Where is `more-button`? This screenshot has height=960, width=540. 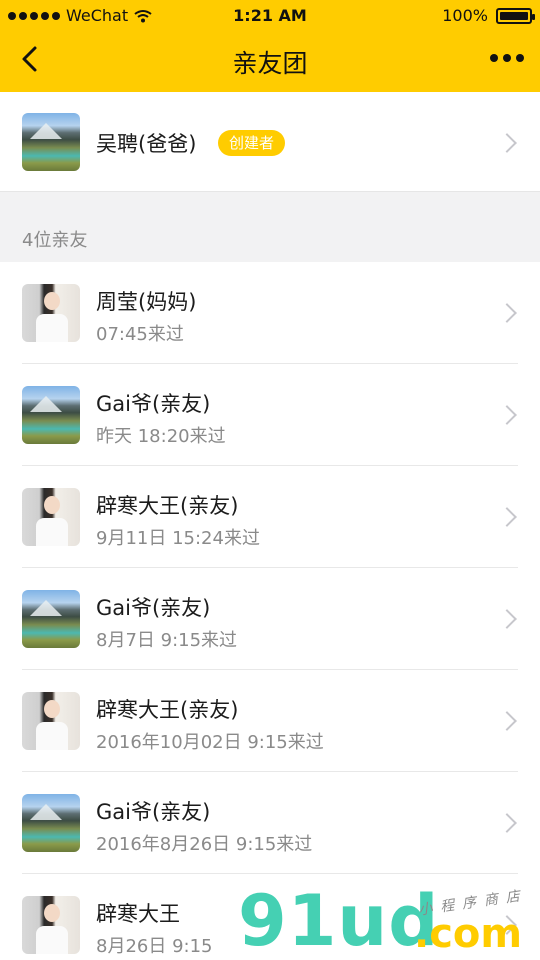
more-button is located at coordinates (507, 58).